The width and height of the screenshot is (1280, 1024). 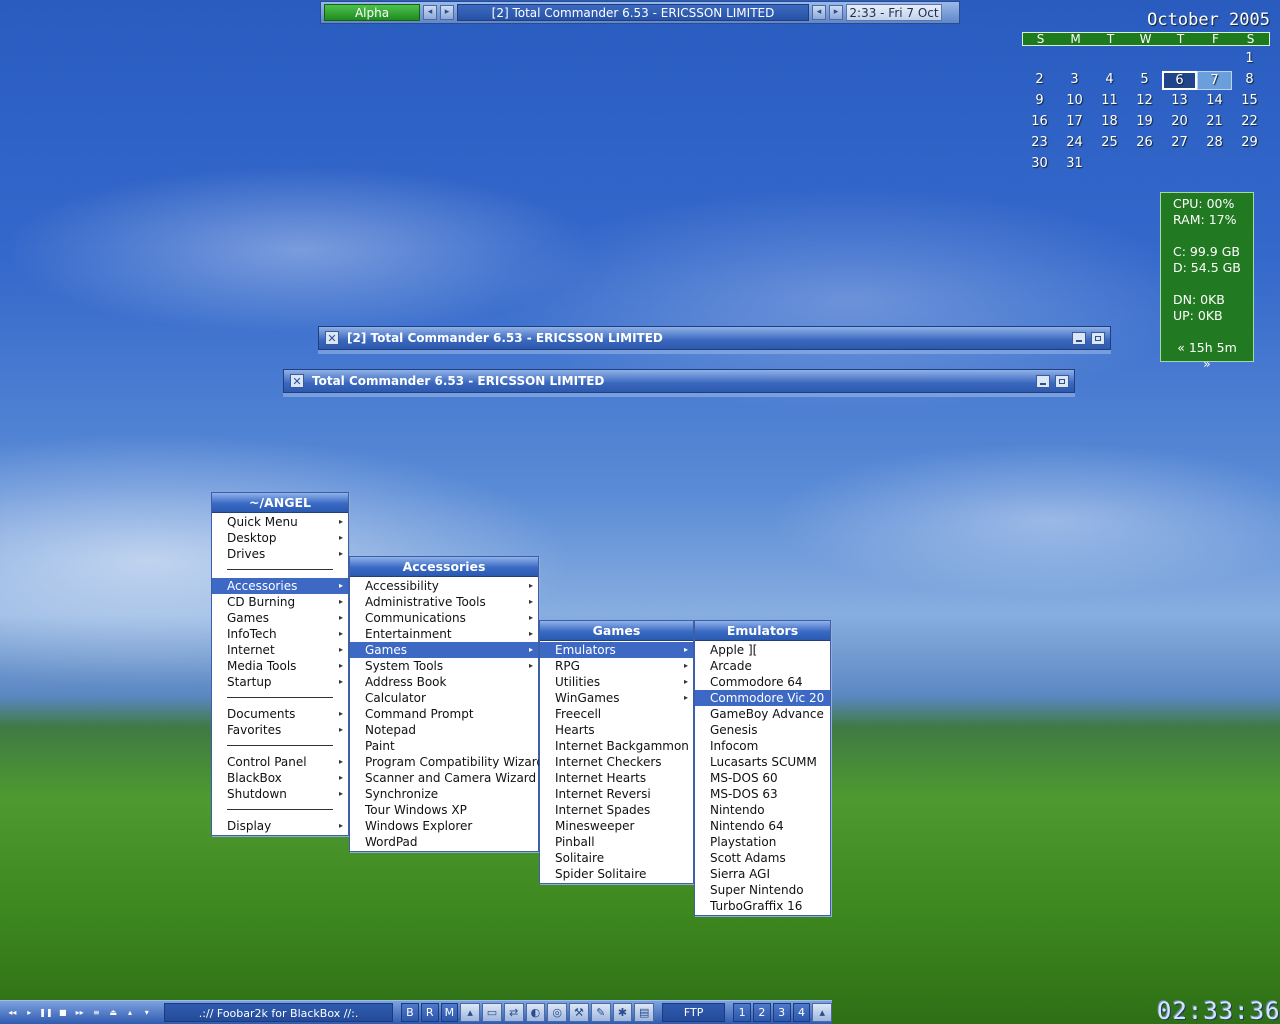 I want to click on menu-item-ms-dos-63: MS-DOS 63, so click(x=762, y=794).